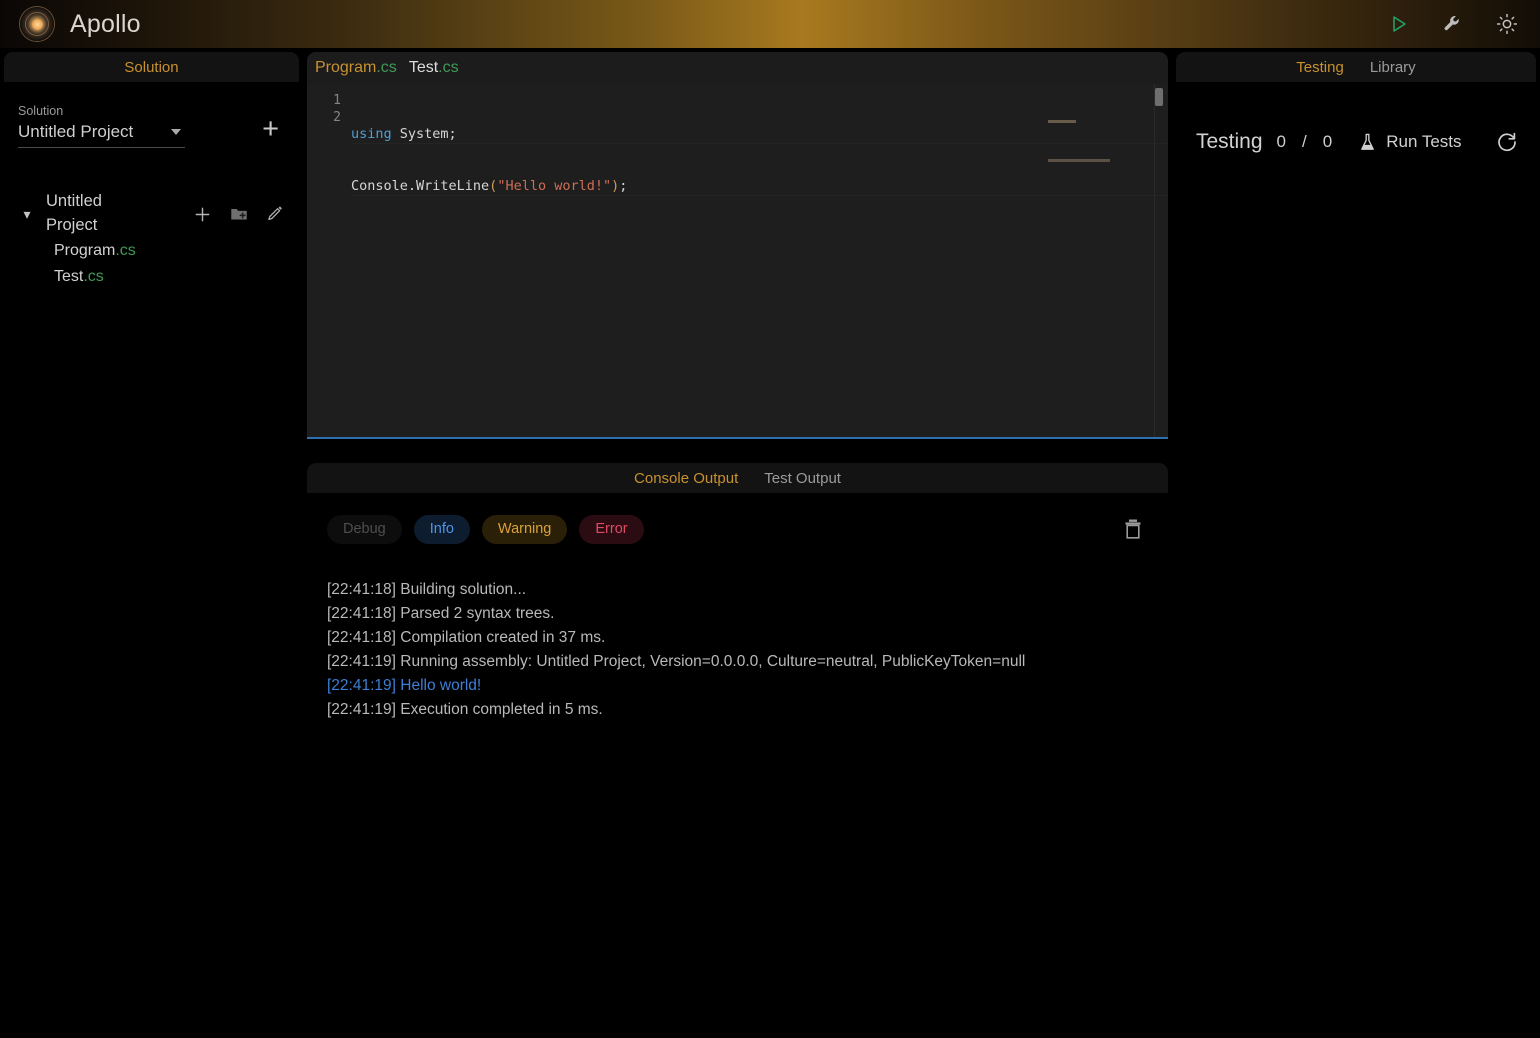 This screenshot has width=1540, height=1038. I want to click on rename-project-button, so click(275, 214).